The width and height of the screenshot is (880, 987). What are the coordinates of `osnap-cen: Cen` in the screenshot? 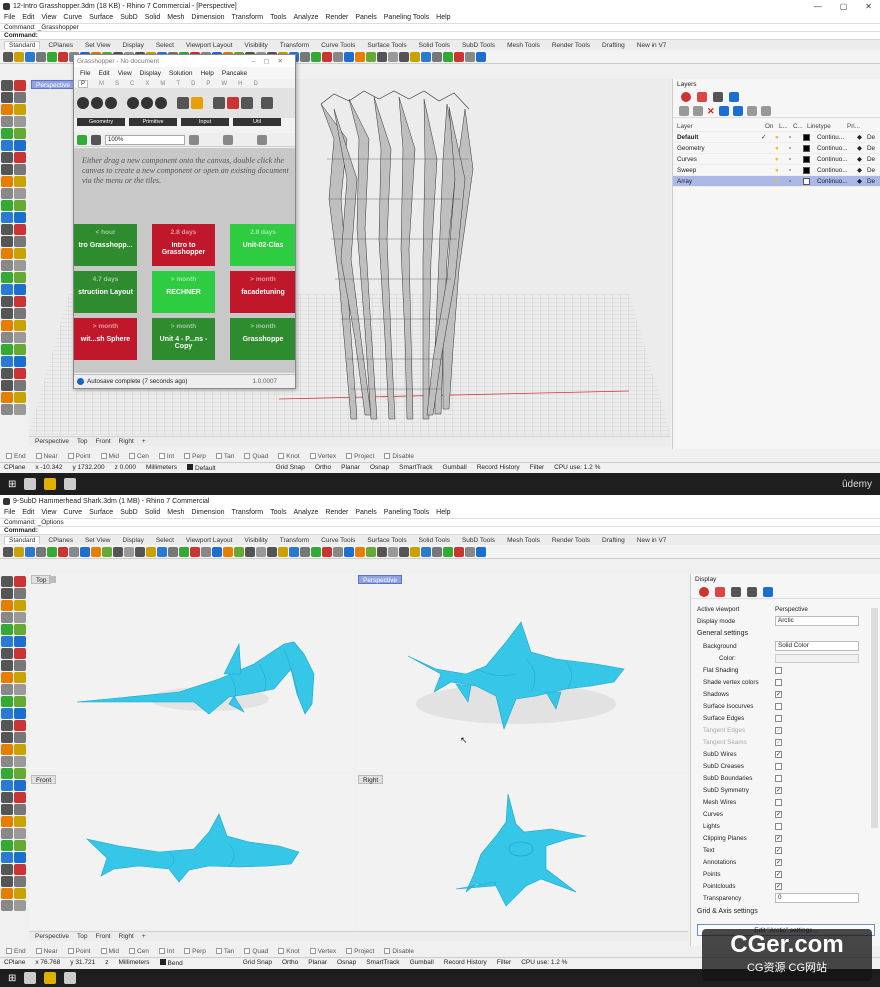 It's located at (138, 951).